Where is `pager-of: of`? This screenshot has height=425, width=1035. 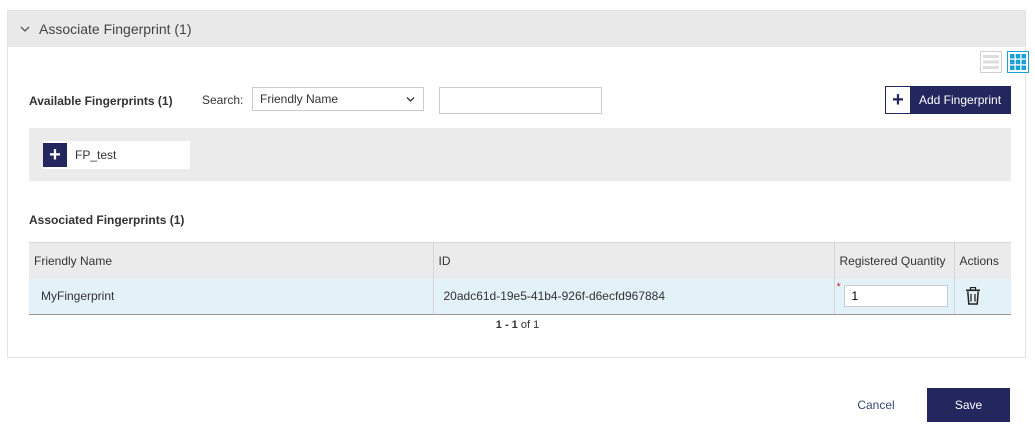
pager-of: of is located at coordinates (525, 325).